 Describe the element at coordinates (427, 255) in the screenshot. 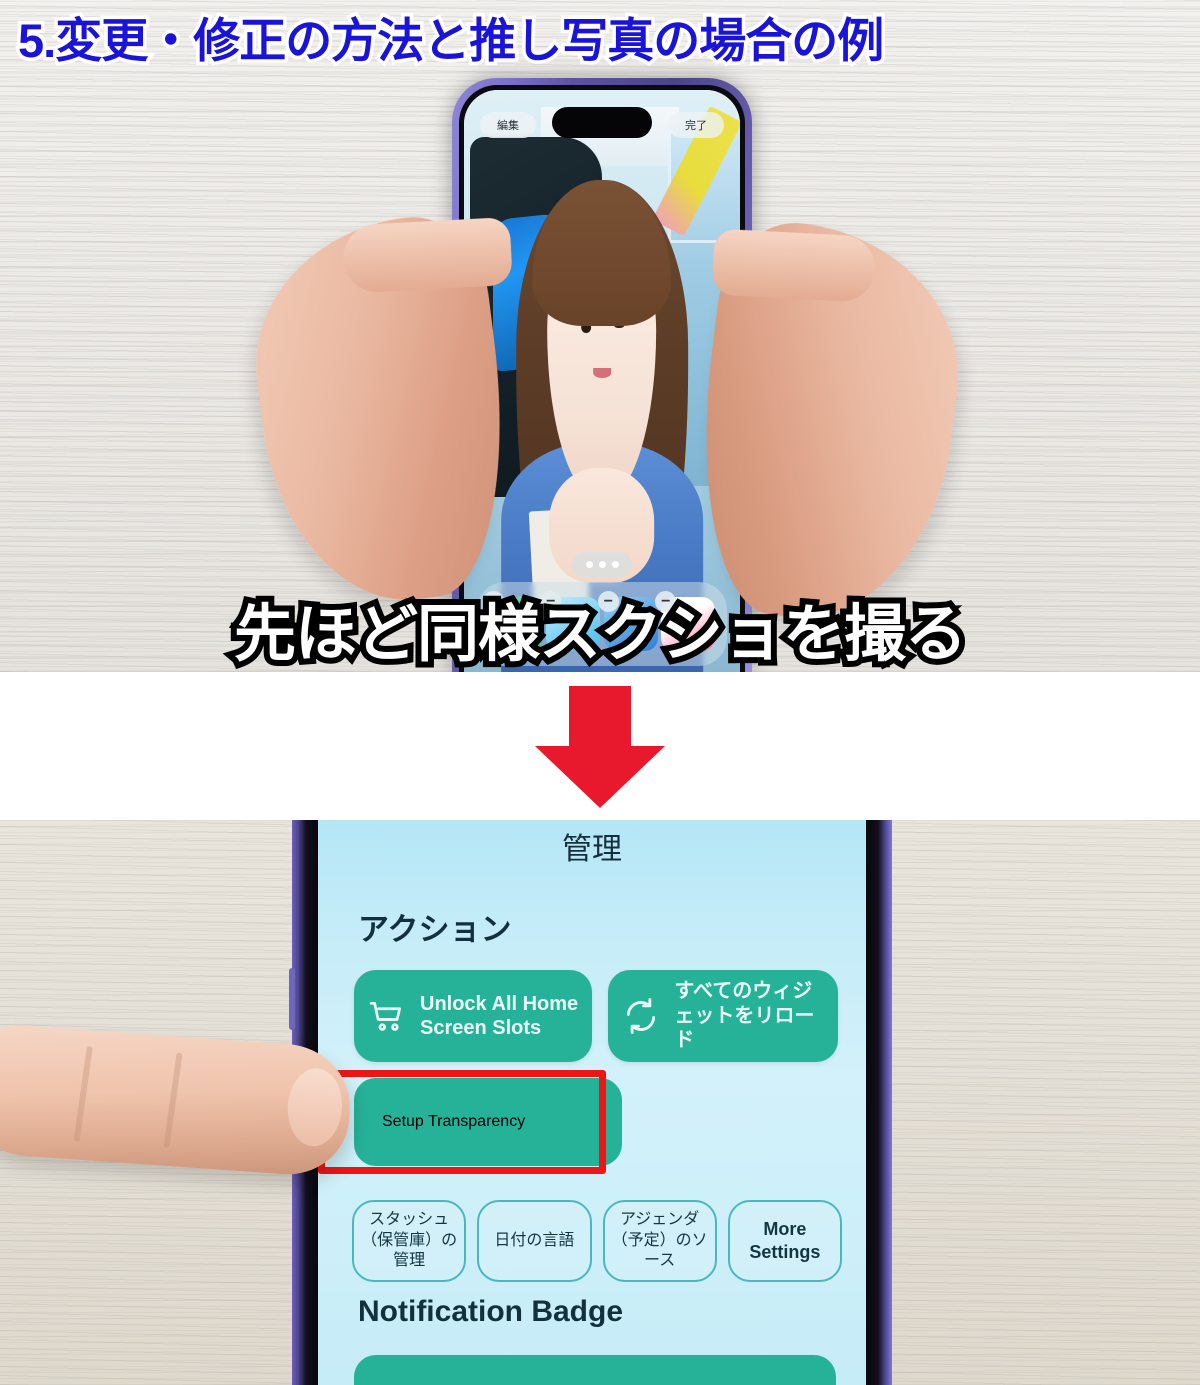

I see `left-index-finger` at that location.